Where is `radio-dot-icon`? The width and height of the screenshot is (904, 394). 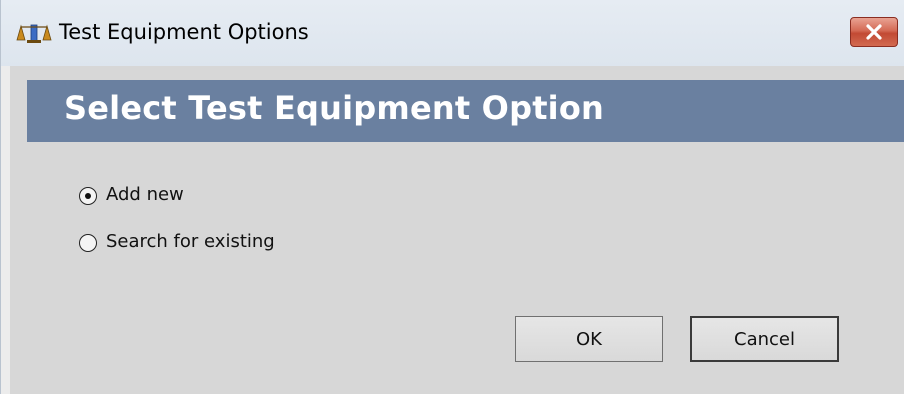 radio-dot-icon is located at coordinates (88, 196).